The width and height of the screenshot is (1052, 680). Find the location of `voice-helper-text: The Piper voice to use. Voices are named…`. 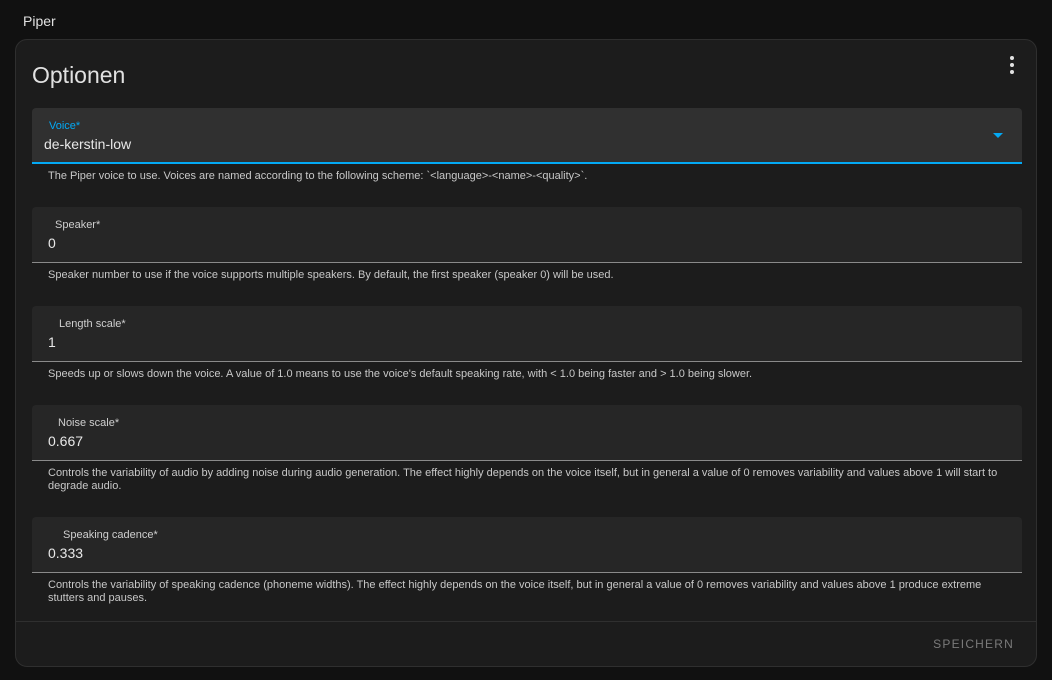

voice-helper-text: The Piper voice to use. Voices are named… is located at coordinates (318, 176).